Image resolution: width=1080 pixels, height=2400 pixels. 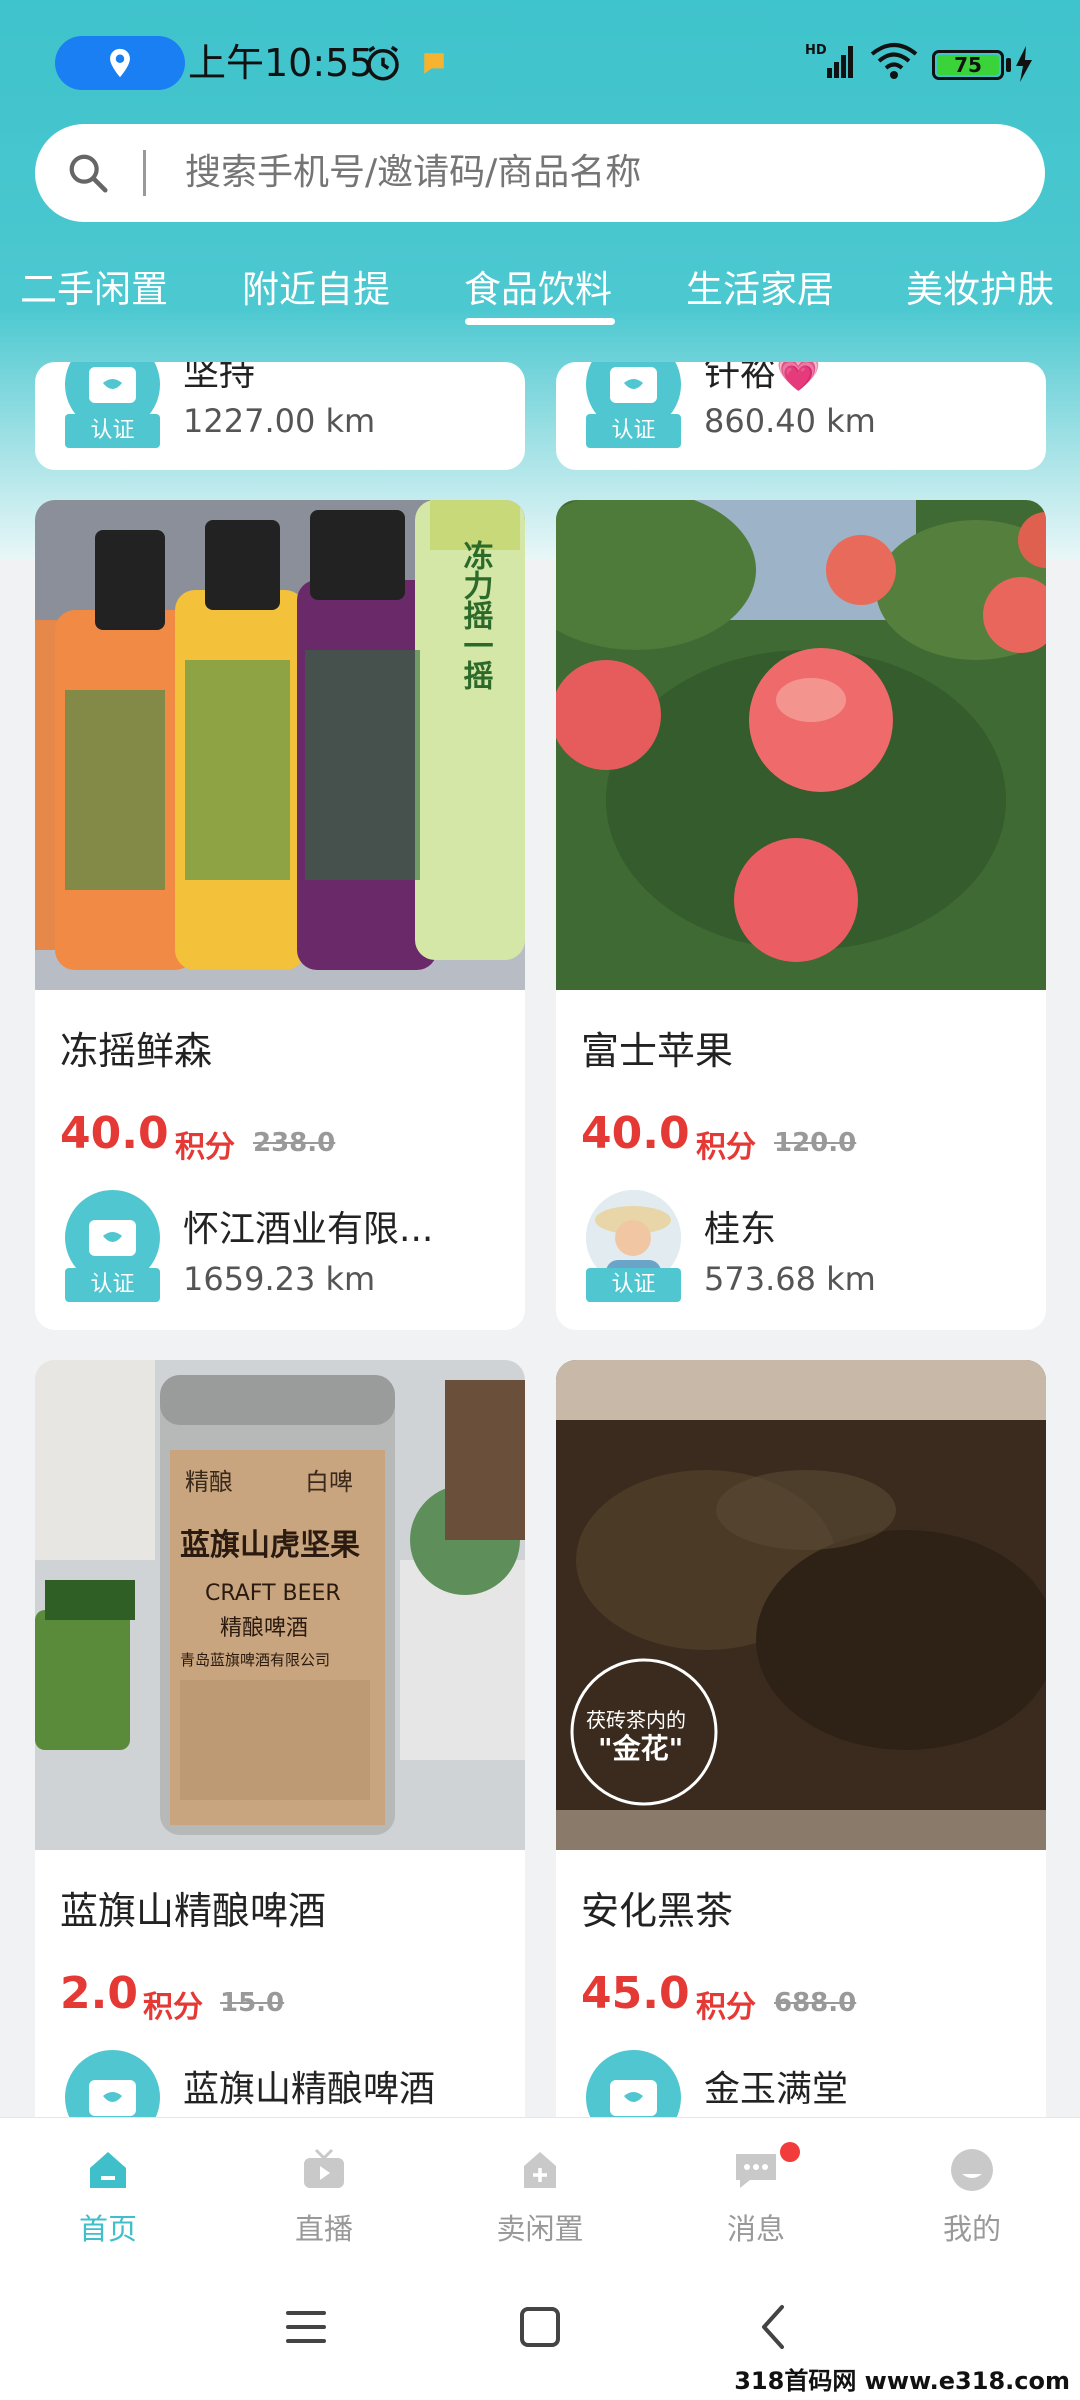 I want to click on tab-nearby-pickup: 附近自提, so click(x=316, y=290).